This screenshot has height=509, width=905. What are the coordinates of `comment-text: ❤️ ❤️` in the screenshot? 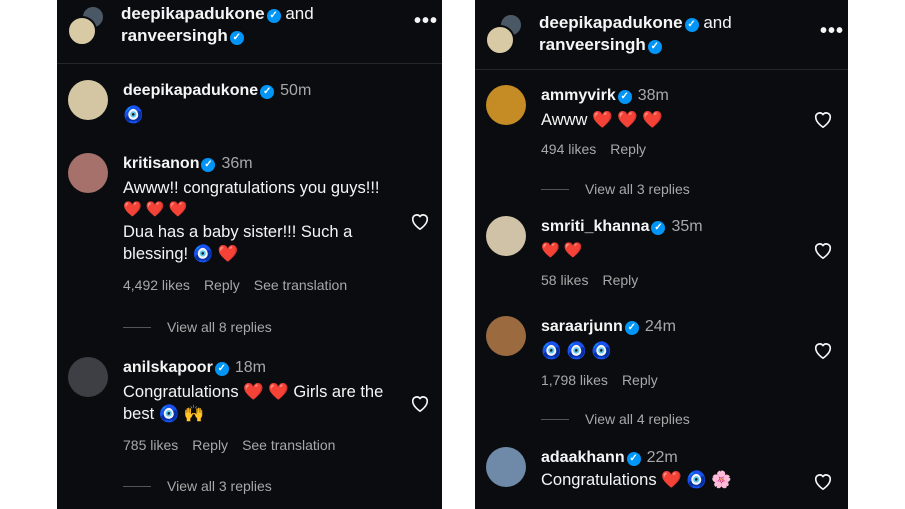 It's located at (562, 250).